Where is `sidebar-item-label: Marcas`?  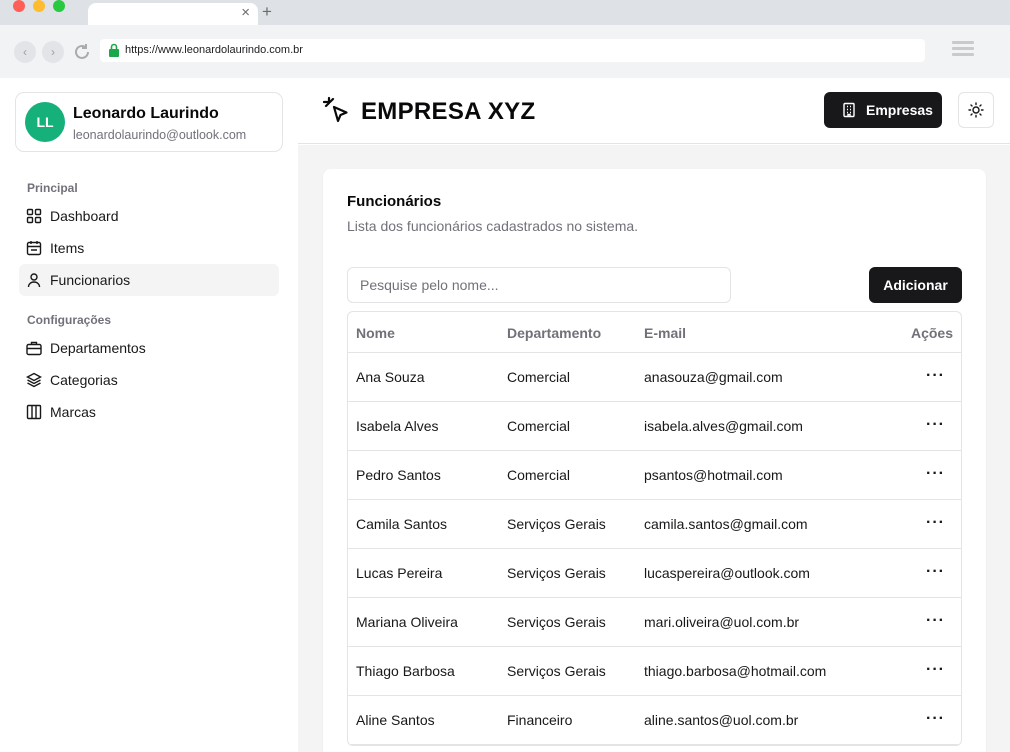 sidebar-item-label: Marcas is located at coordinates (73, 412).